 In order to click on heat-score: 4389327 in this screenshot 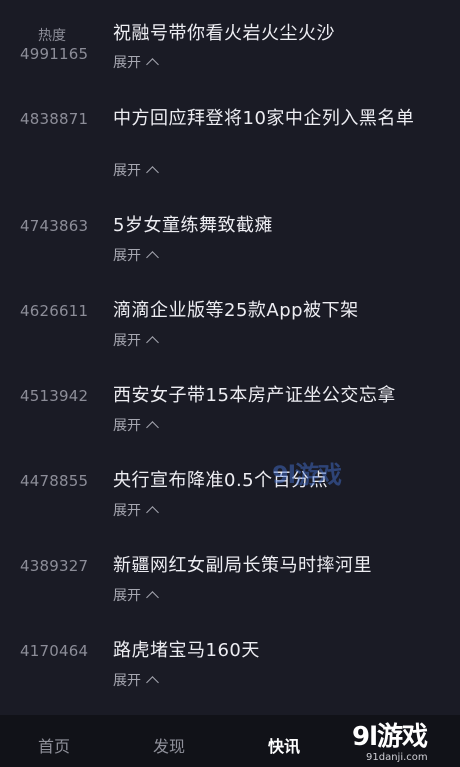, I will do `click(54, 566)`.